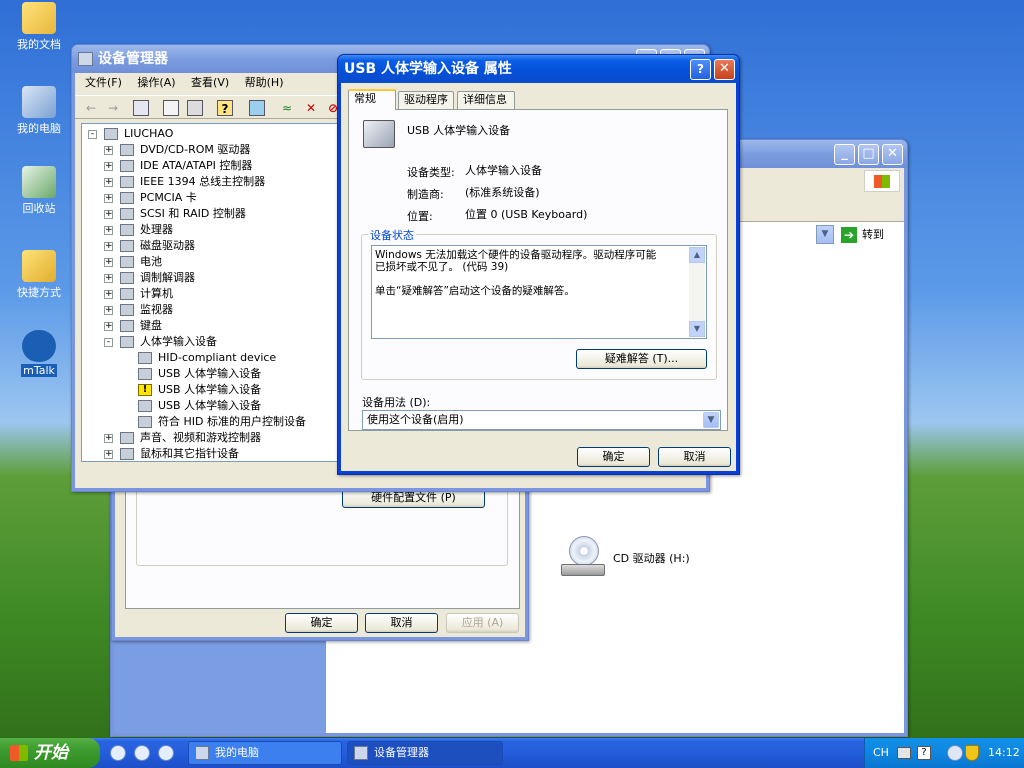  I want to click on print-icon, so click(195, 108).